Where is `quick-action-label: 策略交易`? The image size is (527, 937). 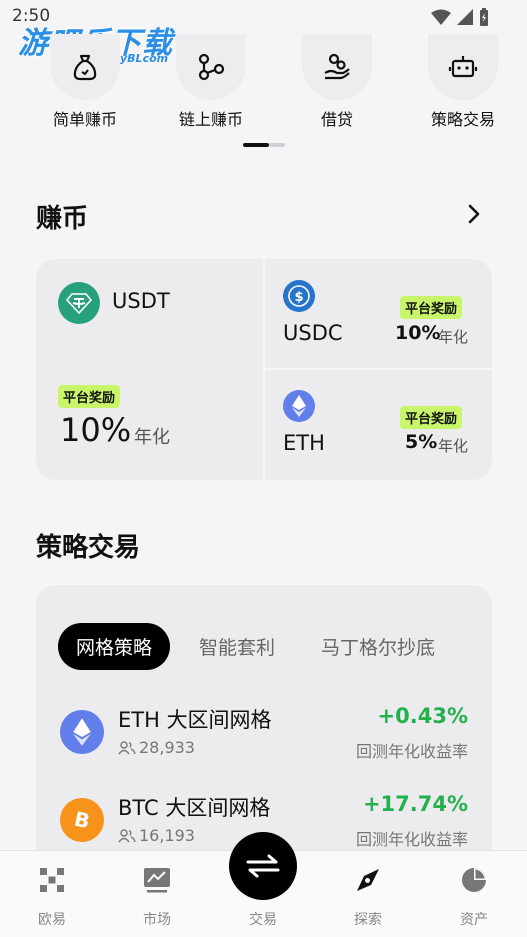 quick-action-label: 策略交易 is located at coordinates (462, 119).